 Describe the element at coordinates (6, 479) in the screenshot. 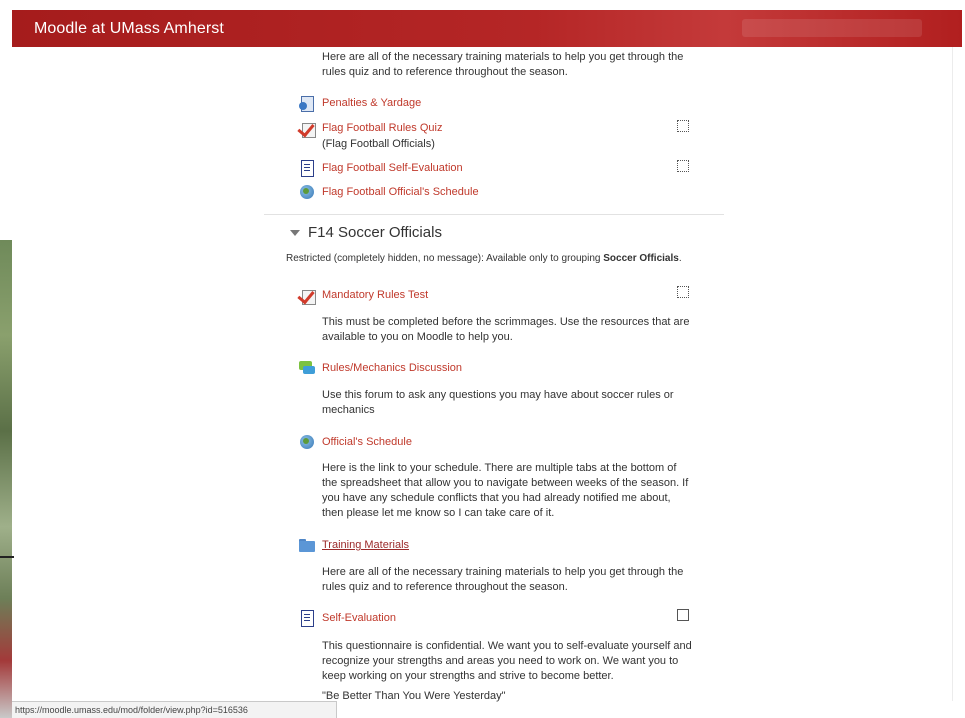

I see `desktop-background` at that location.